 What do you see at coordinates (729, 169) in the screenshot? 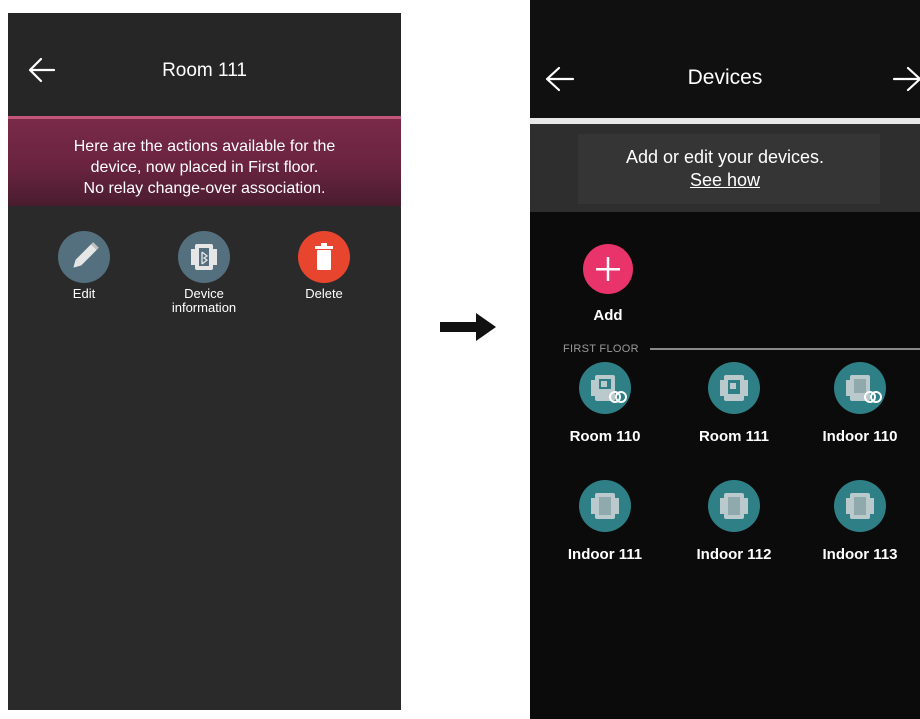
I see `help-panel-inner` at bounding box center [729, 169].